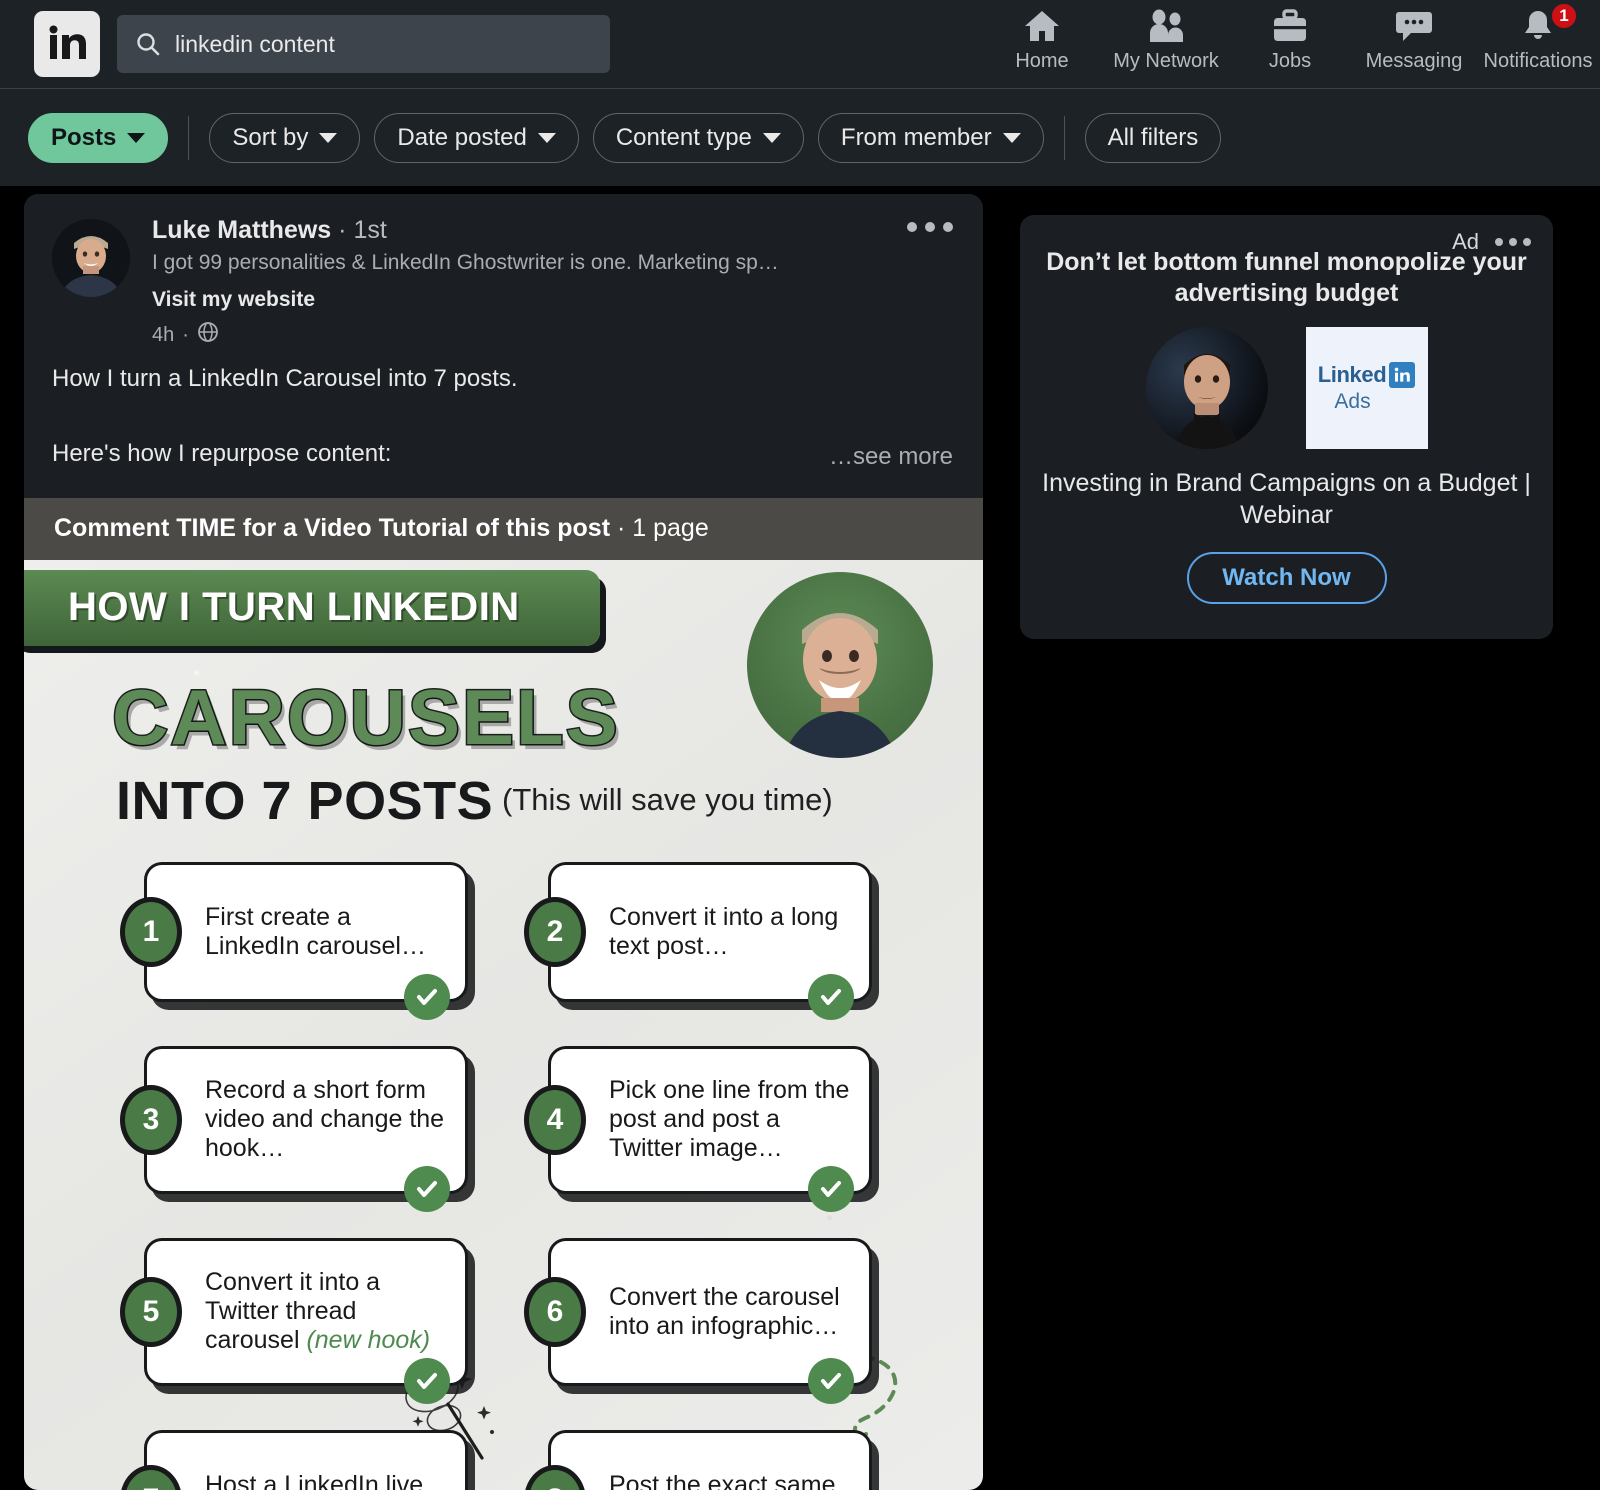 The height and width of the screenshot is (1490, 1600). I want to click on nav-item-notifications: 1 Notifications, so click(1538, 37).